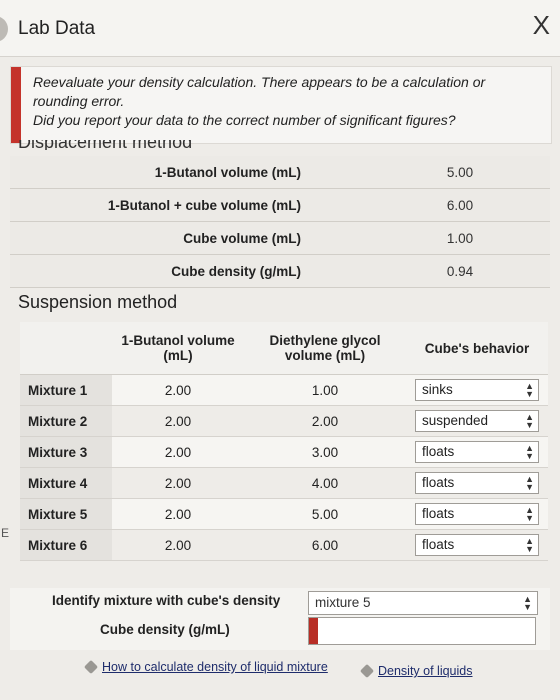 This screenshot has width=560, height=700. I want to click on title-bar: Lab Data X, so click(280, 28).